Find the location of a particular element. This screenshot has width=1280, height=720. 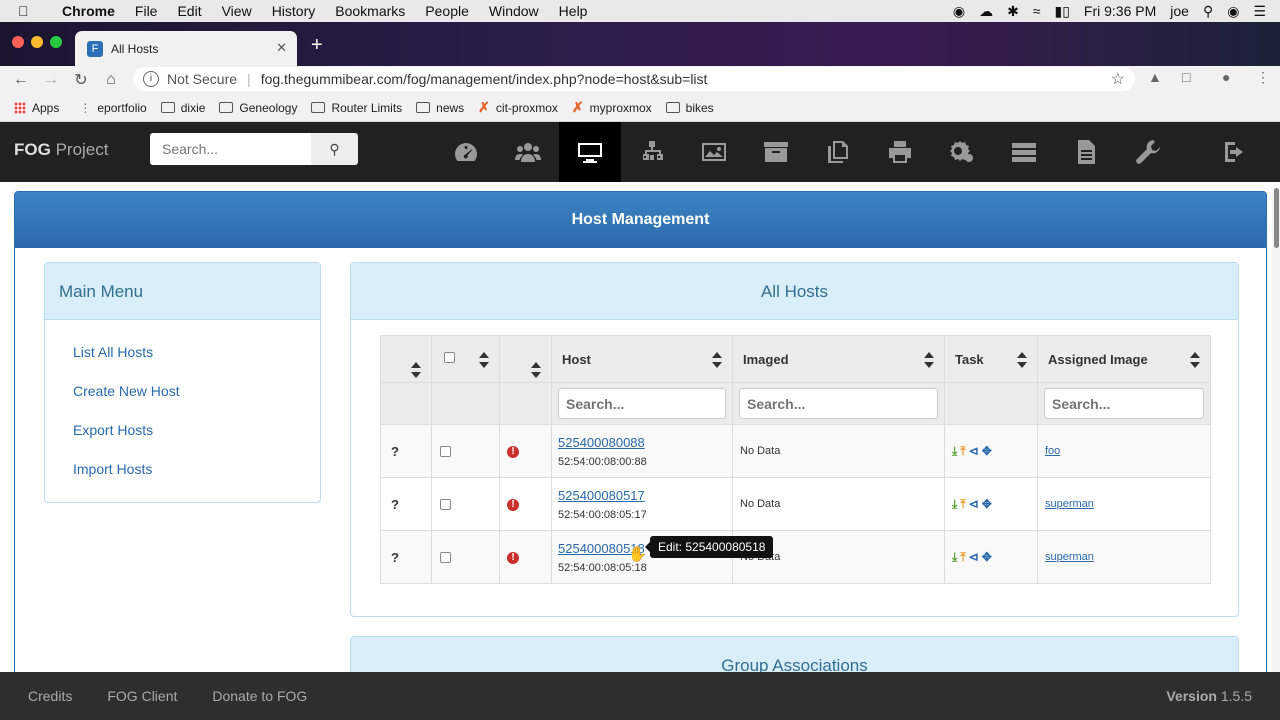

status-column-header is located at coordinates (406, 359).